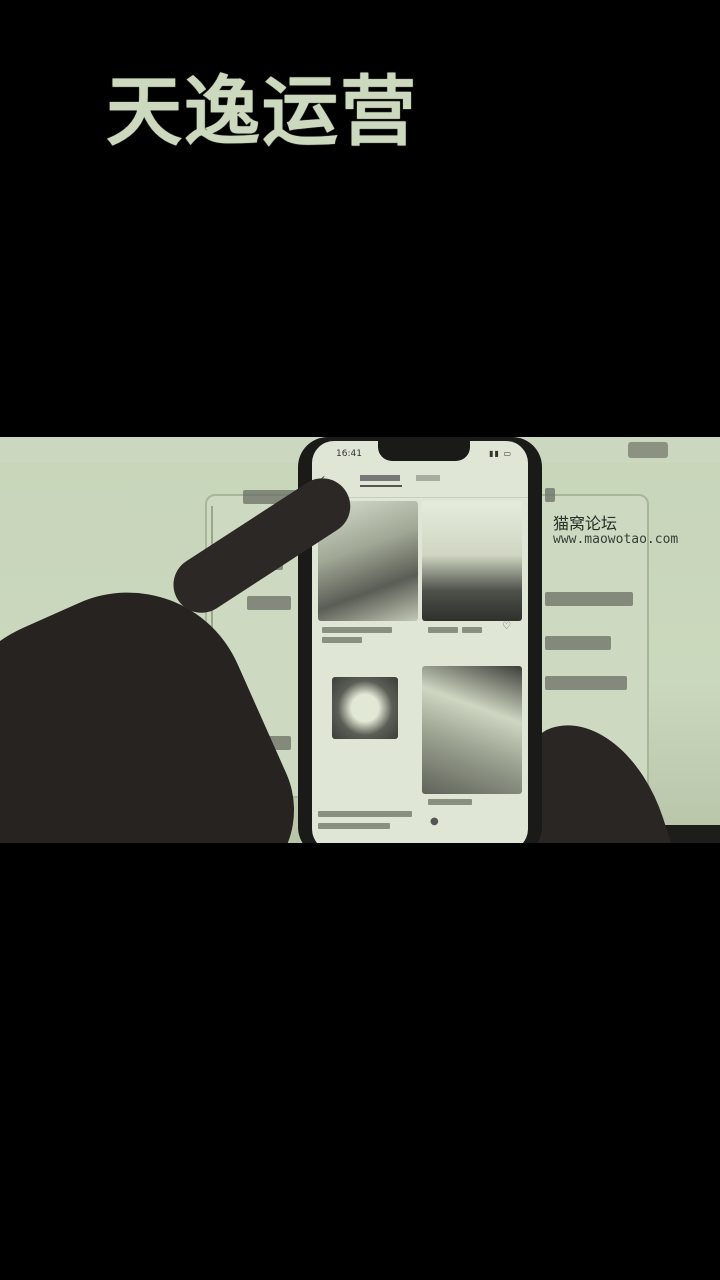 The width and height of the screenshot is (720, 1280). What do you see at coordinates (585, 523) in the screenshot?
I see `watermark-name: 猫窝论坛` at bounding box center [585, 523].